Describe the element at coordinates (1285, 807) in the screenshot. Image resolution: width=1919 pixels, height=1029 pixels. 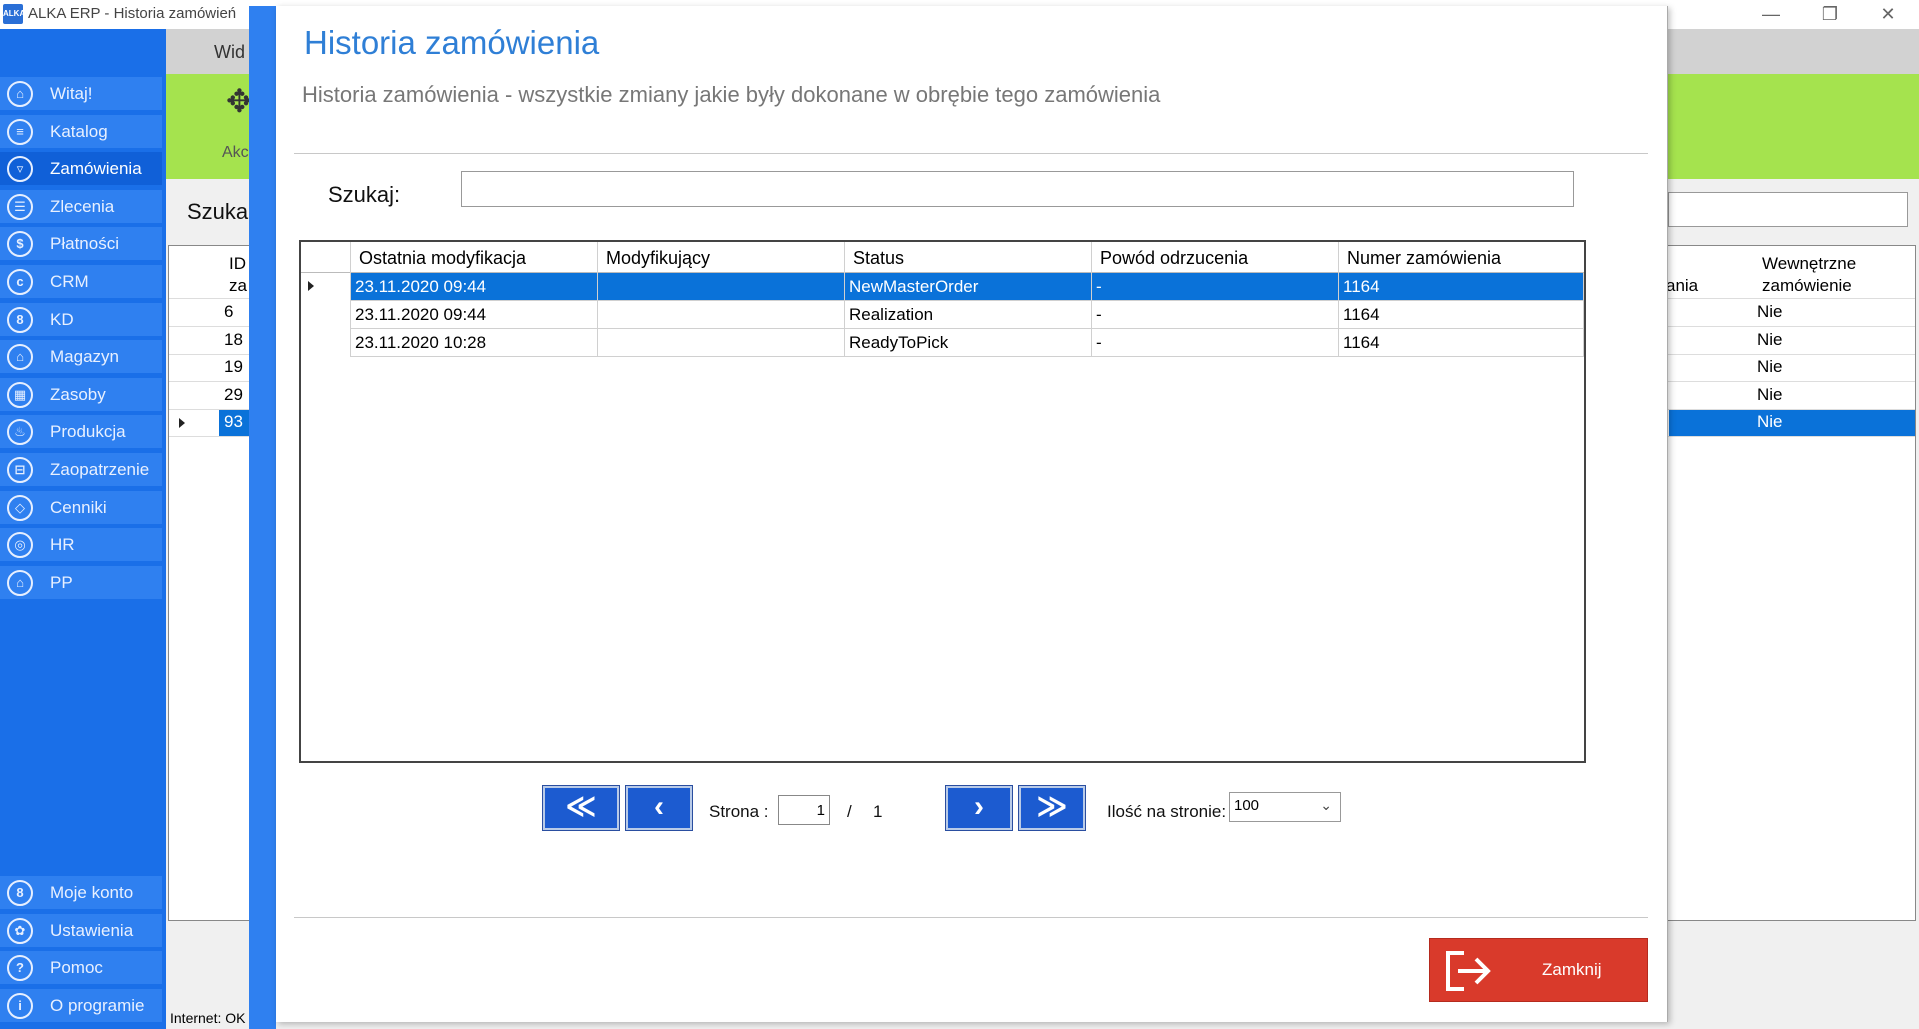
I see `per-page-select: 100 ⌄` at that location.